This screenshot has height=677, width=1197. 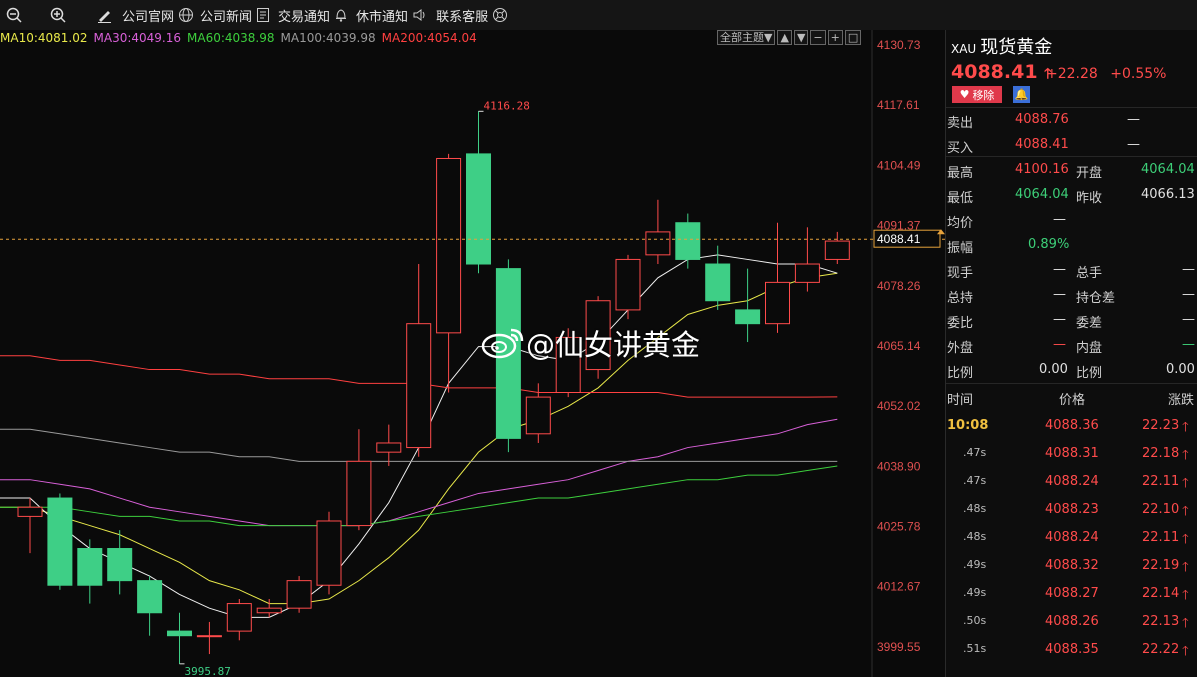 I want to click on row-buy: 买入 4088.41 —, so click(x=1071, y=145).